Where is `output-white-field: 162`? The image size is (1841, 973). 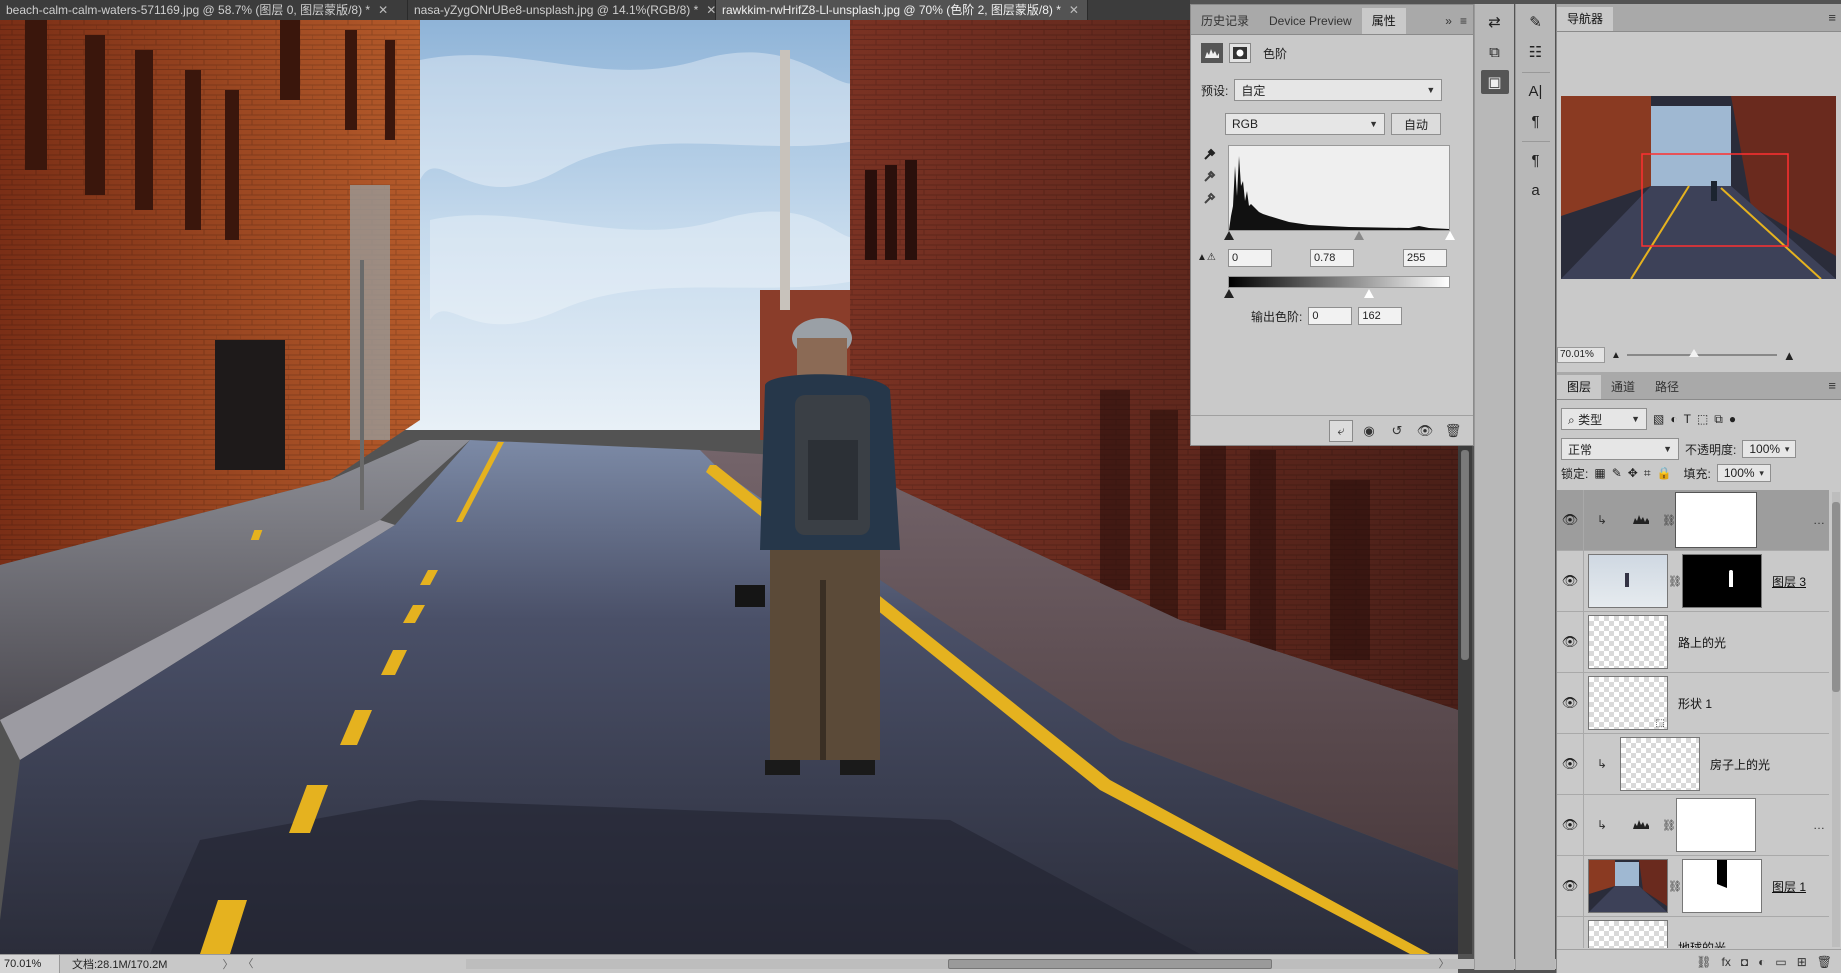
output-white-field: 162 is located at coordinates (1380, 316).